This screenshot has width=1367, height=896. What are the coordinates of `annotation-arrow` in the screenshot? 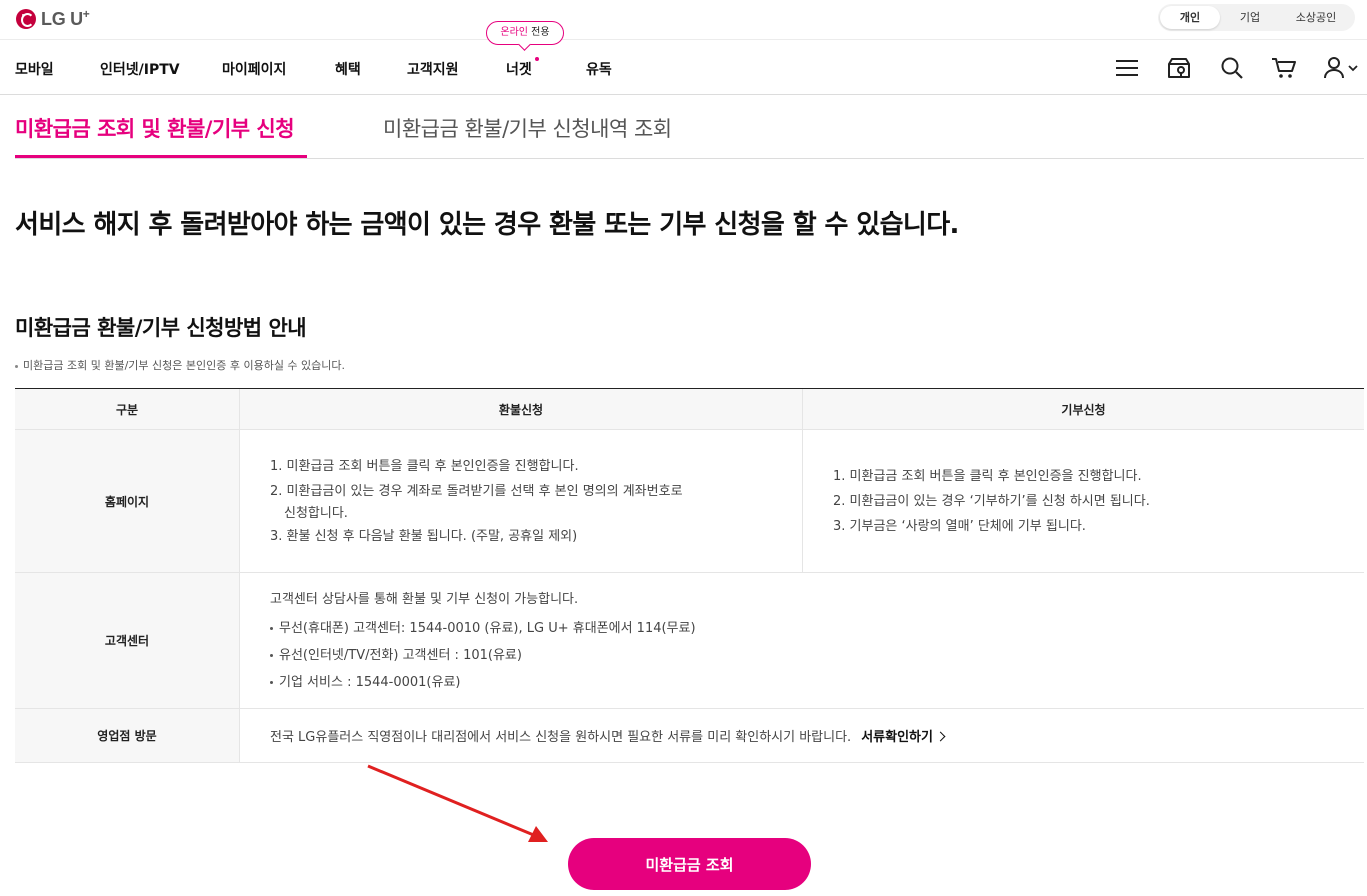 It's located at (457, 803).